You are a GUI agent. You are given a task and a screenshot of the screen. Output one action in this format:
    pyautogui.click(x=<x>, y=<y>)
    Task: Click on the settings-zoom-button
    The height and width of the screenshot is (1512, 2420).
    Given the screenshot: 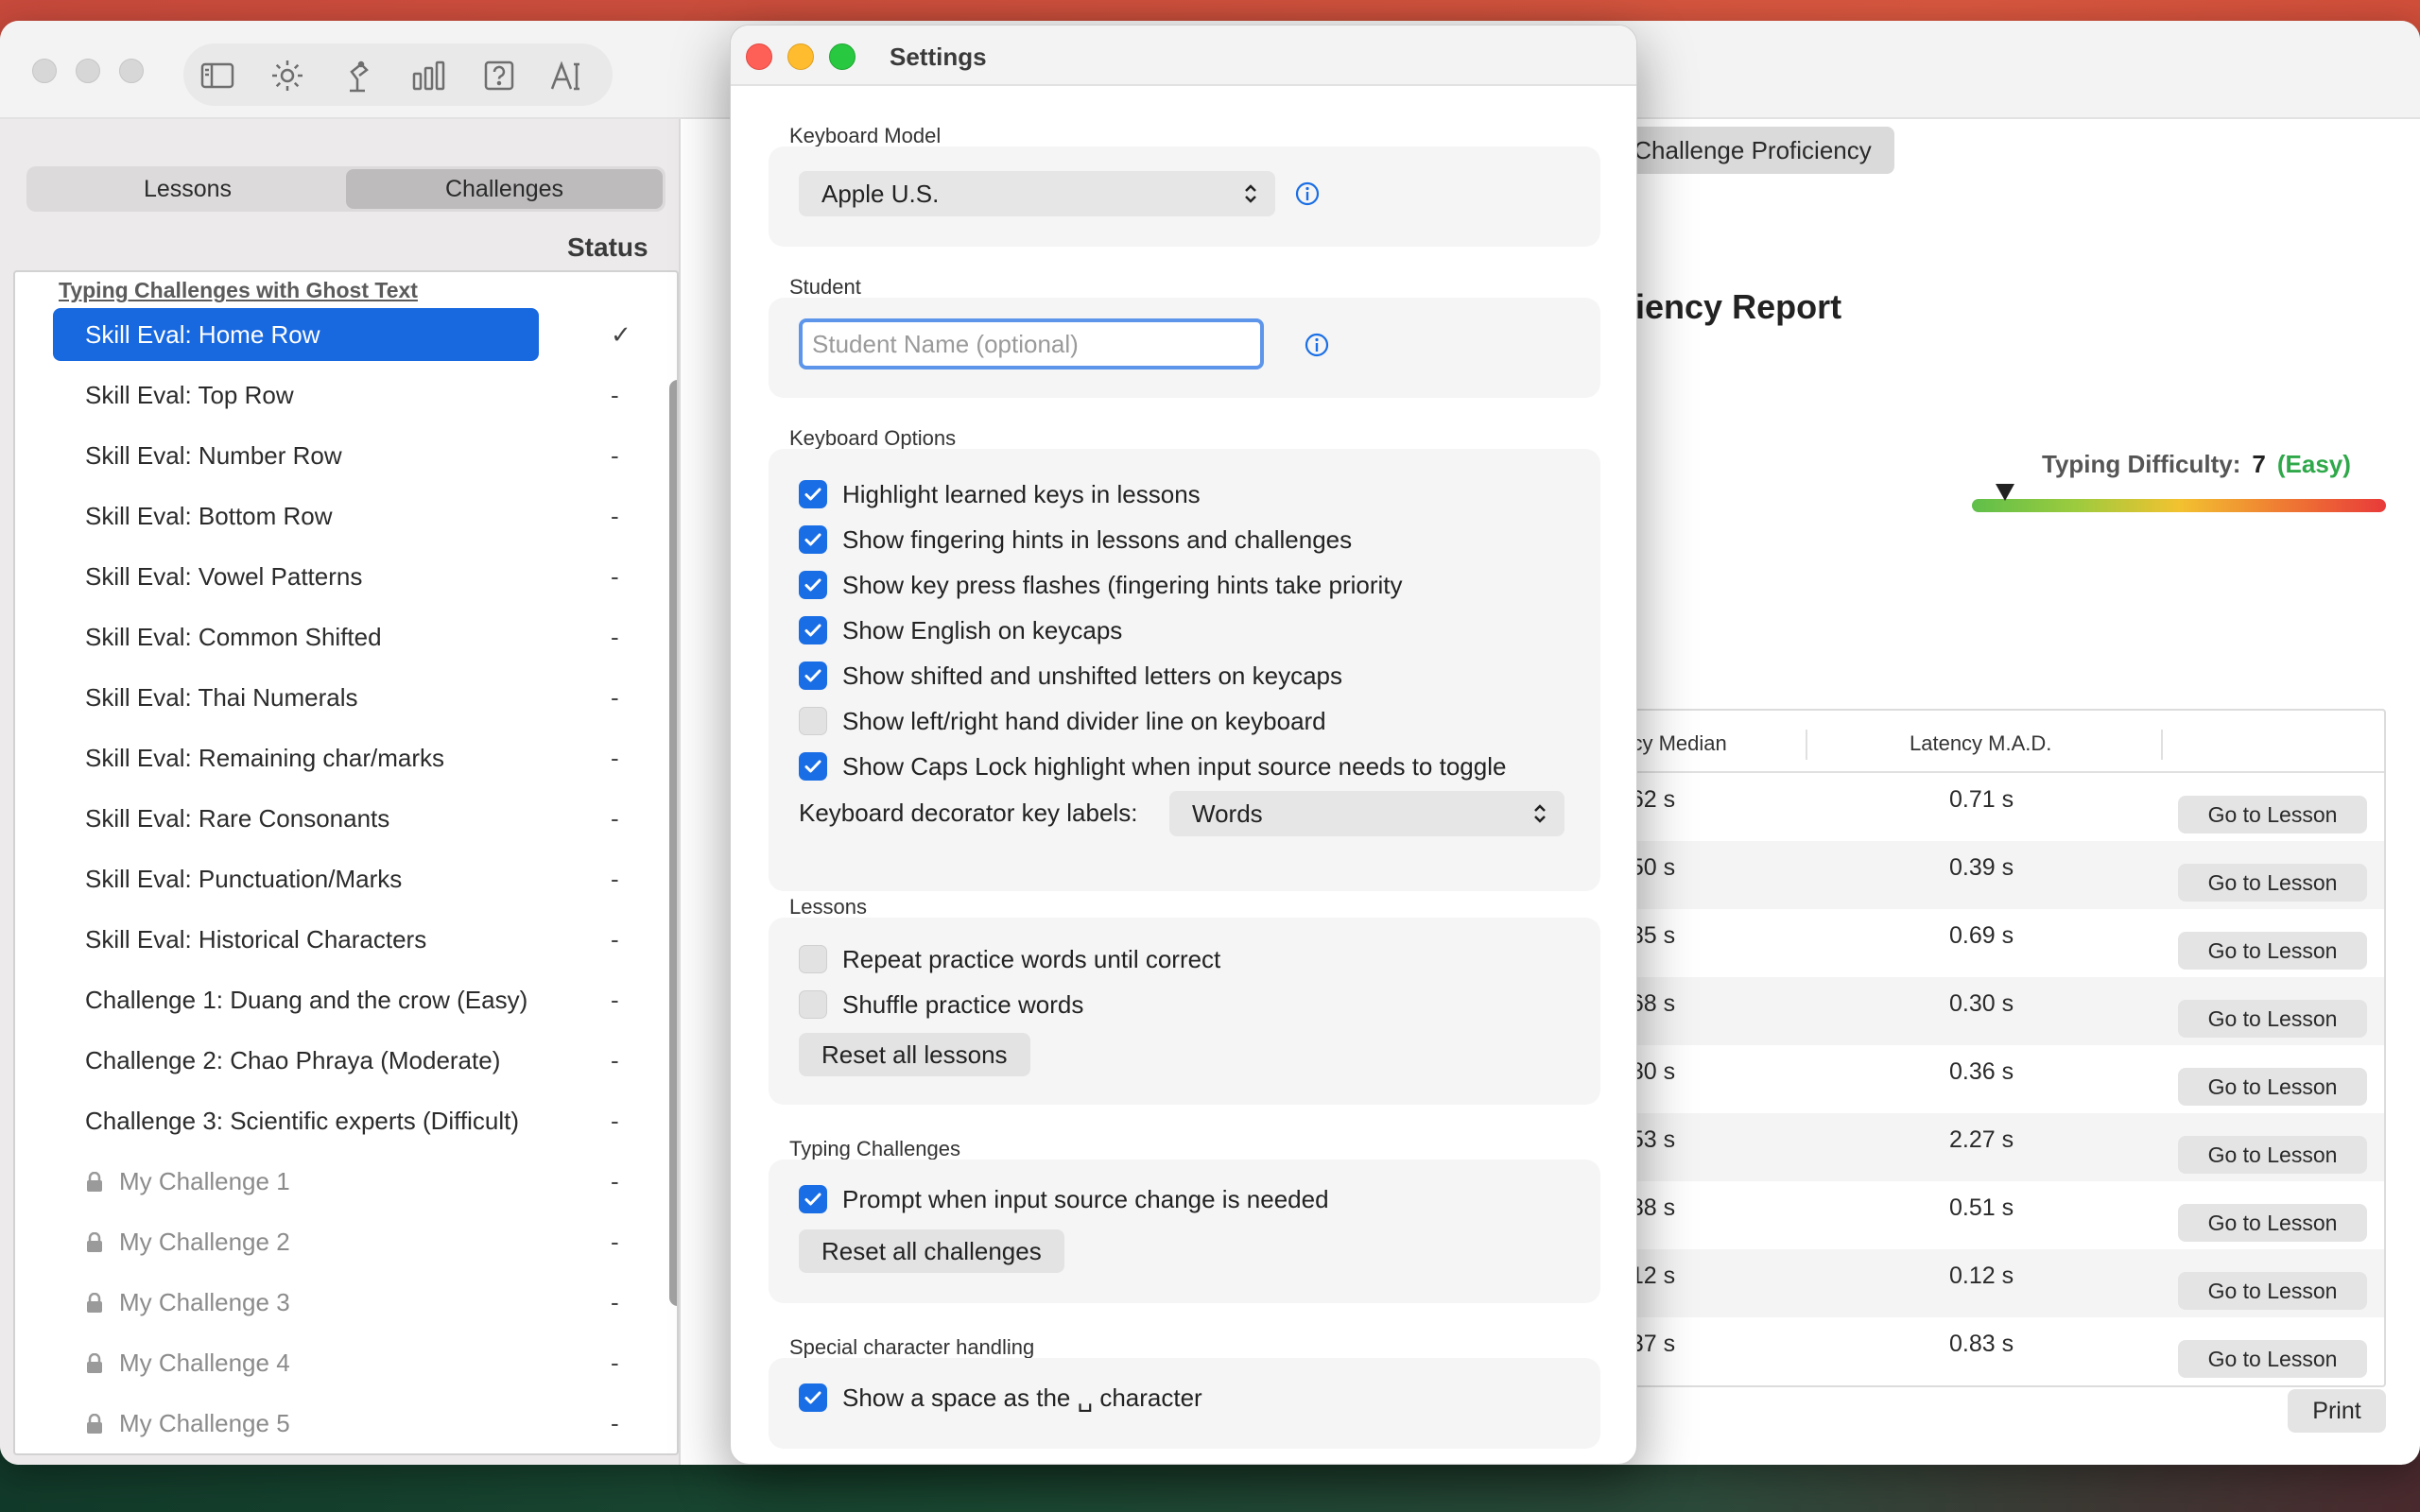 What is the action you would take?
    pyautogui.click(x=842, y=56)
    